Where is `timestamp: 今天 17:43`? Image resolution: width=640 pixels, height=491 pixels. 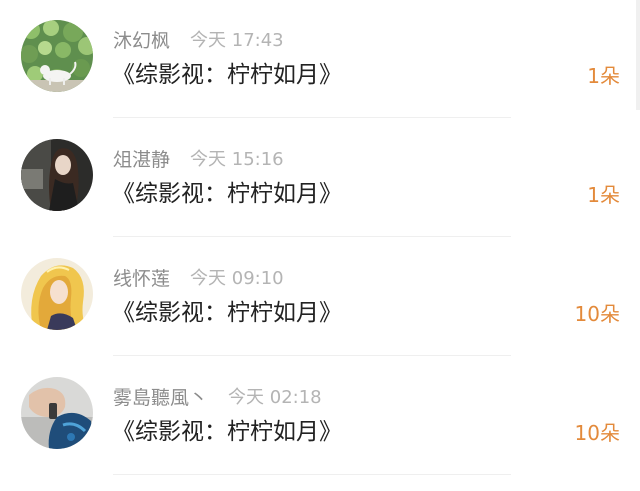 timestamp: 今天 17:43 is located at coordinates (237, 40).